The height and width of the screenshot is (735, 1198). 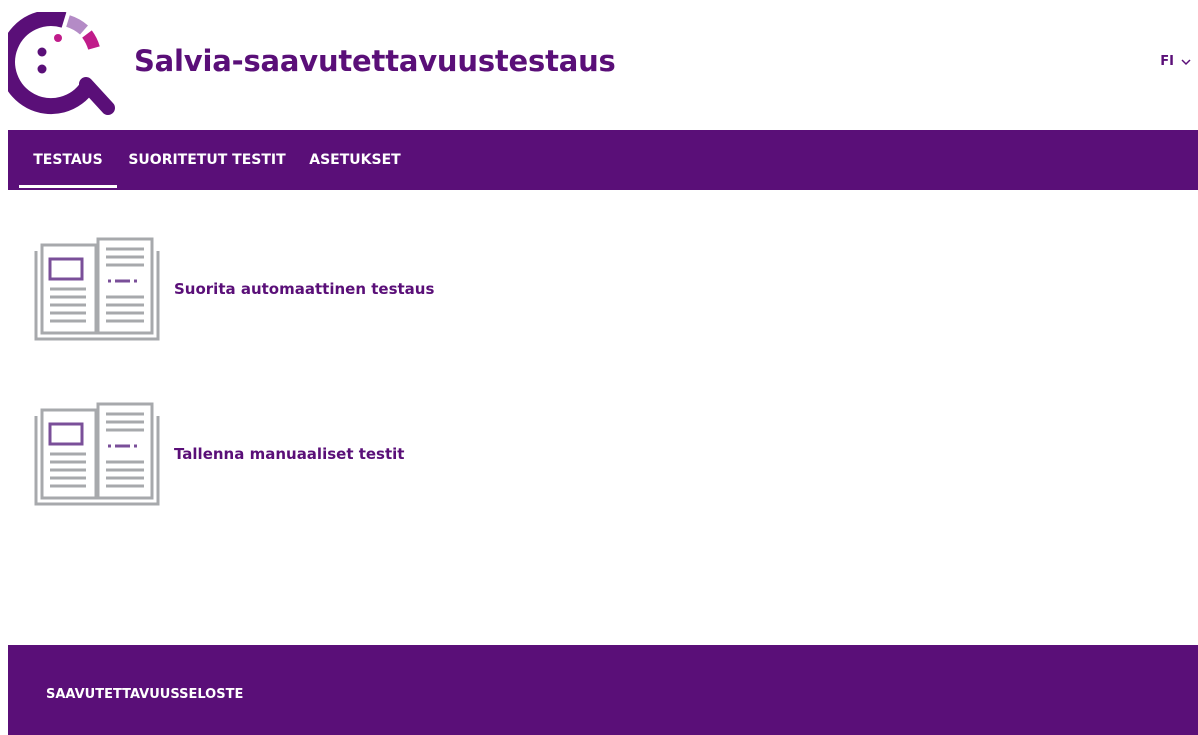 What do you see at coordinates (68, 160) in the screenshot?
I see `tab-testaus: TESTAUS` at bounding box center [68, 160].